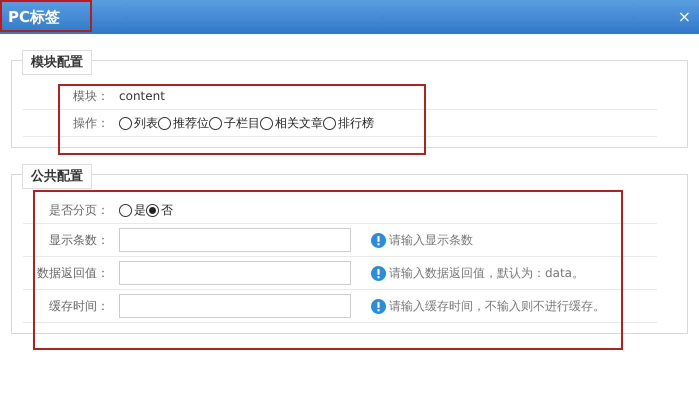 The image size is (699, 401). What do you see at coordinates (79, 240) in the screenshot?
I see `field-label: 显示条数：` at bounding box center [79, 240].